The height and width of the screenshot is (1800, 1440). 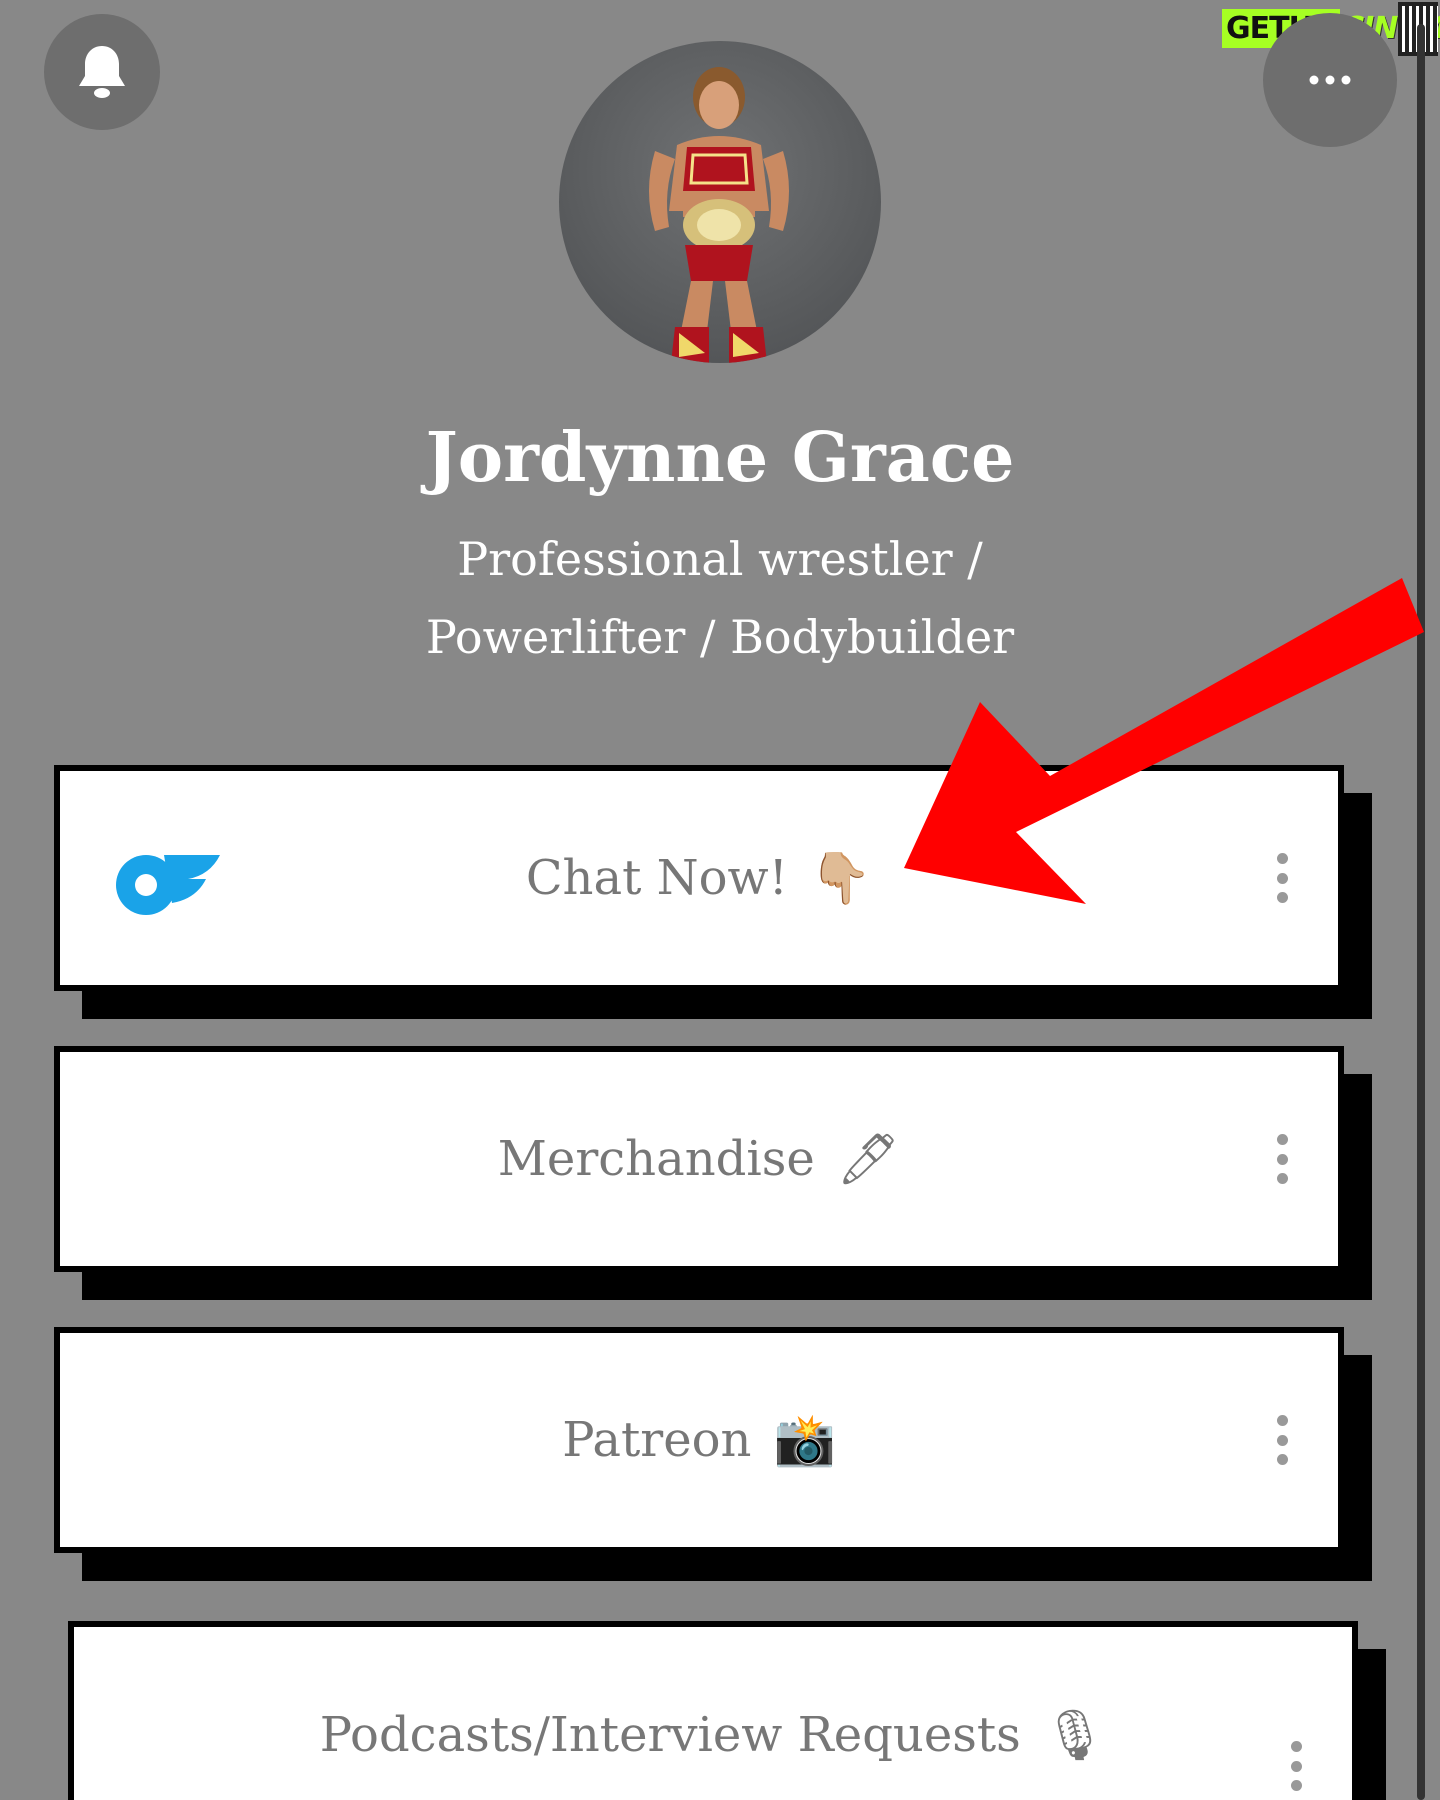 What do you see at coordinates (804, 1440) in the screenshot?
I see `camera-flash-icon: 📸` at bounding box center [804, 1440].